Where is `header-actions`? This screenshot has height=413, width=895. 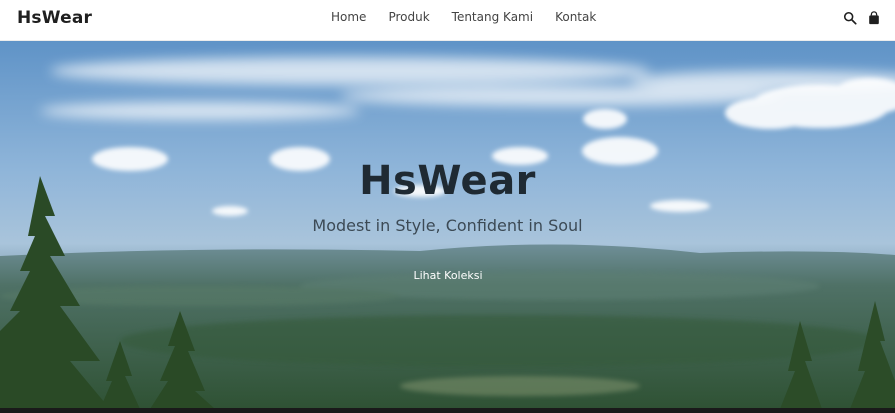 header-actions is located at coordinates (862, 18).